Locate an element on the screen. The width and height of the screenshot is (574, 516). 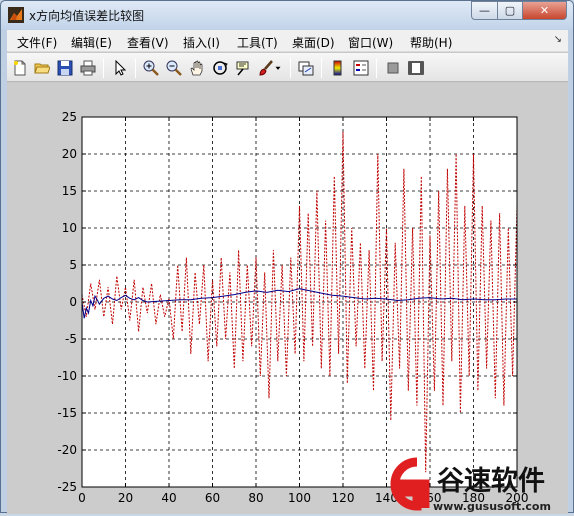
menu-file: 文件(F) is located at coordinates (37, 42).